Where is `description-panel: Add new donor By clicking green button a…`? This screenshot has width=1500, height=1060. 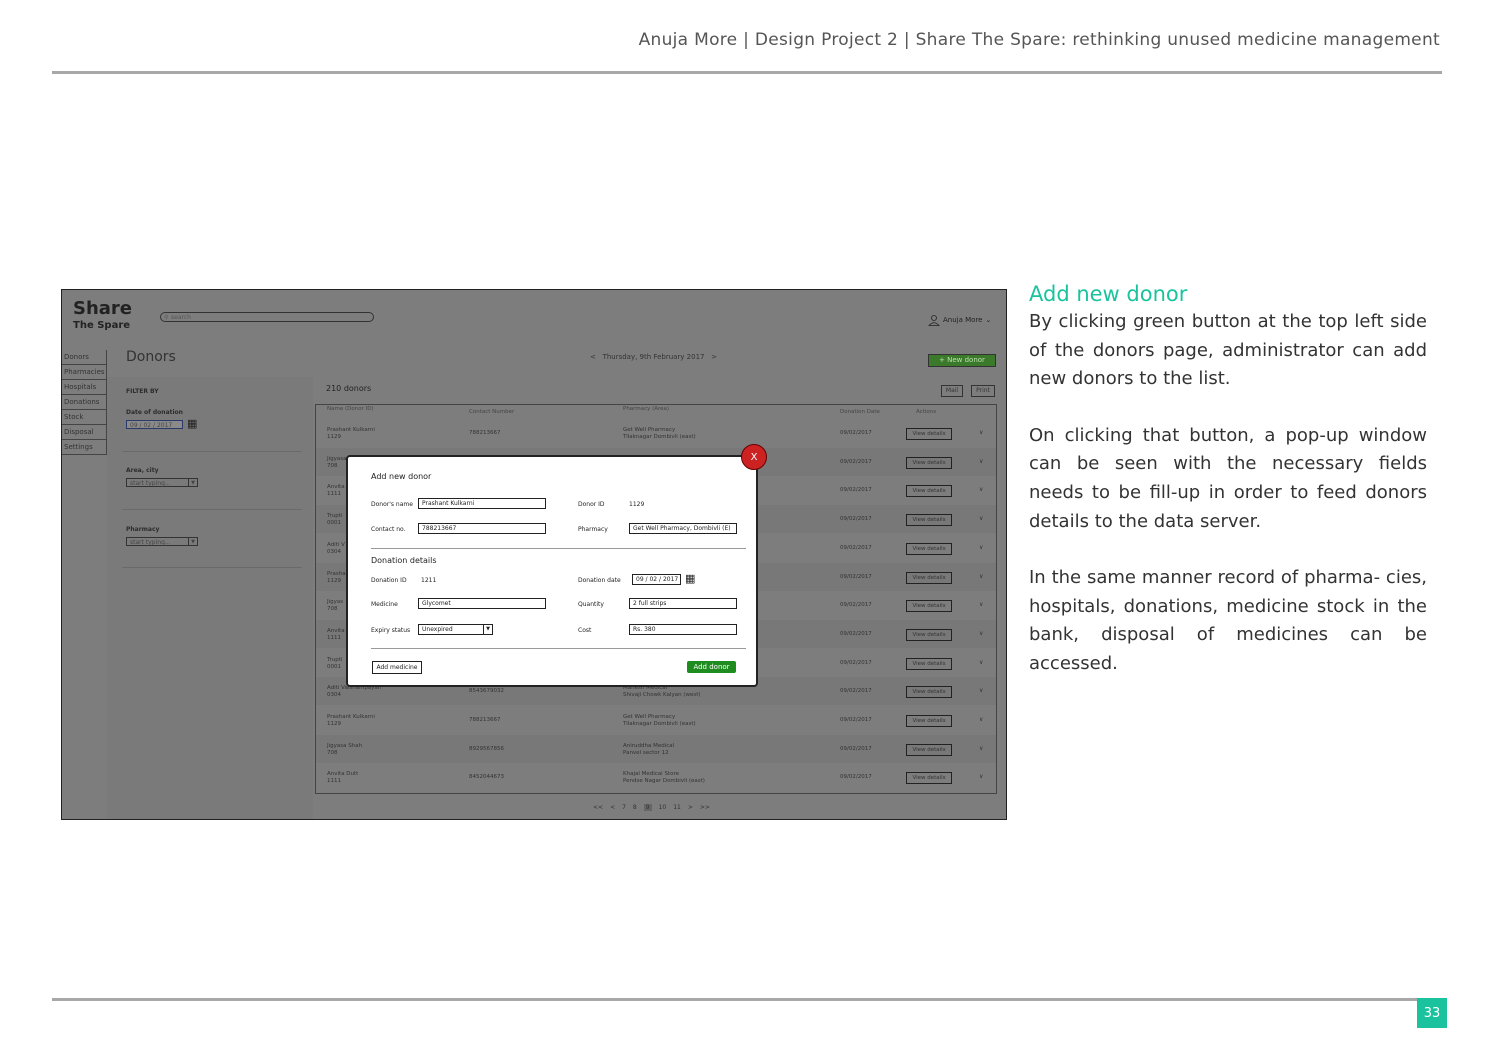
description-panel: Add new donor By clicking green button a… is located at coordinates (1228, 494).